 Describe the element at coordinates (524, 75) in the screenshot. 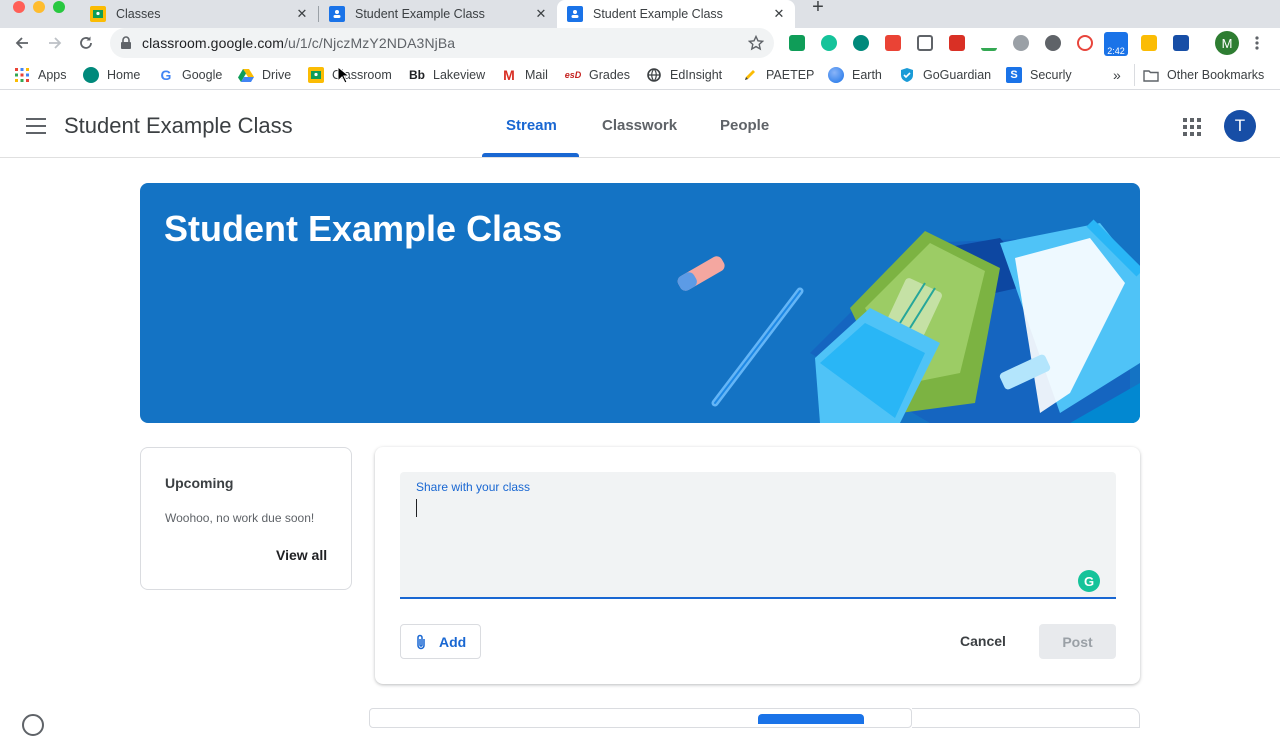

I see `bookmark-mail: M Mail` at that location.